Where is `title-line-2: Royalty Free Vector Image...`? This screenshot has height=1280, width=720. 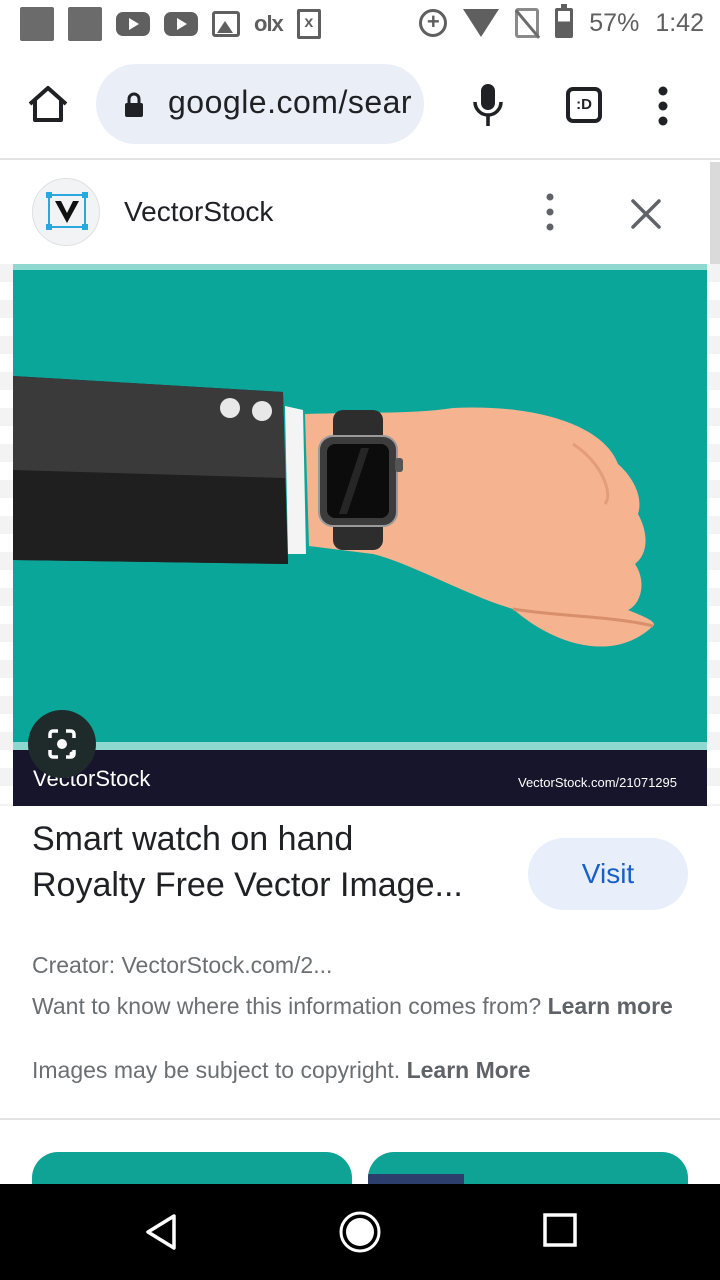
title-line-2: Royalty Free Vector Image... is located at coordinates (247, 885).